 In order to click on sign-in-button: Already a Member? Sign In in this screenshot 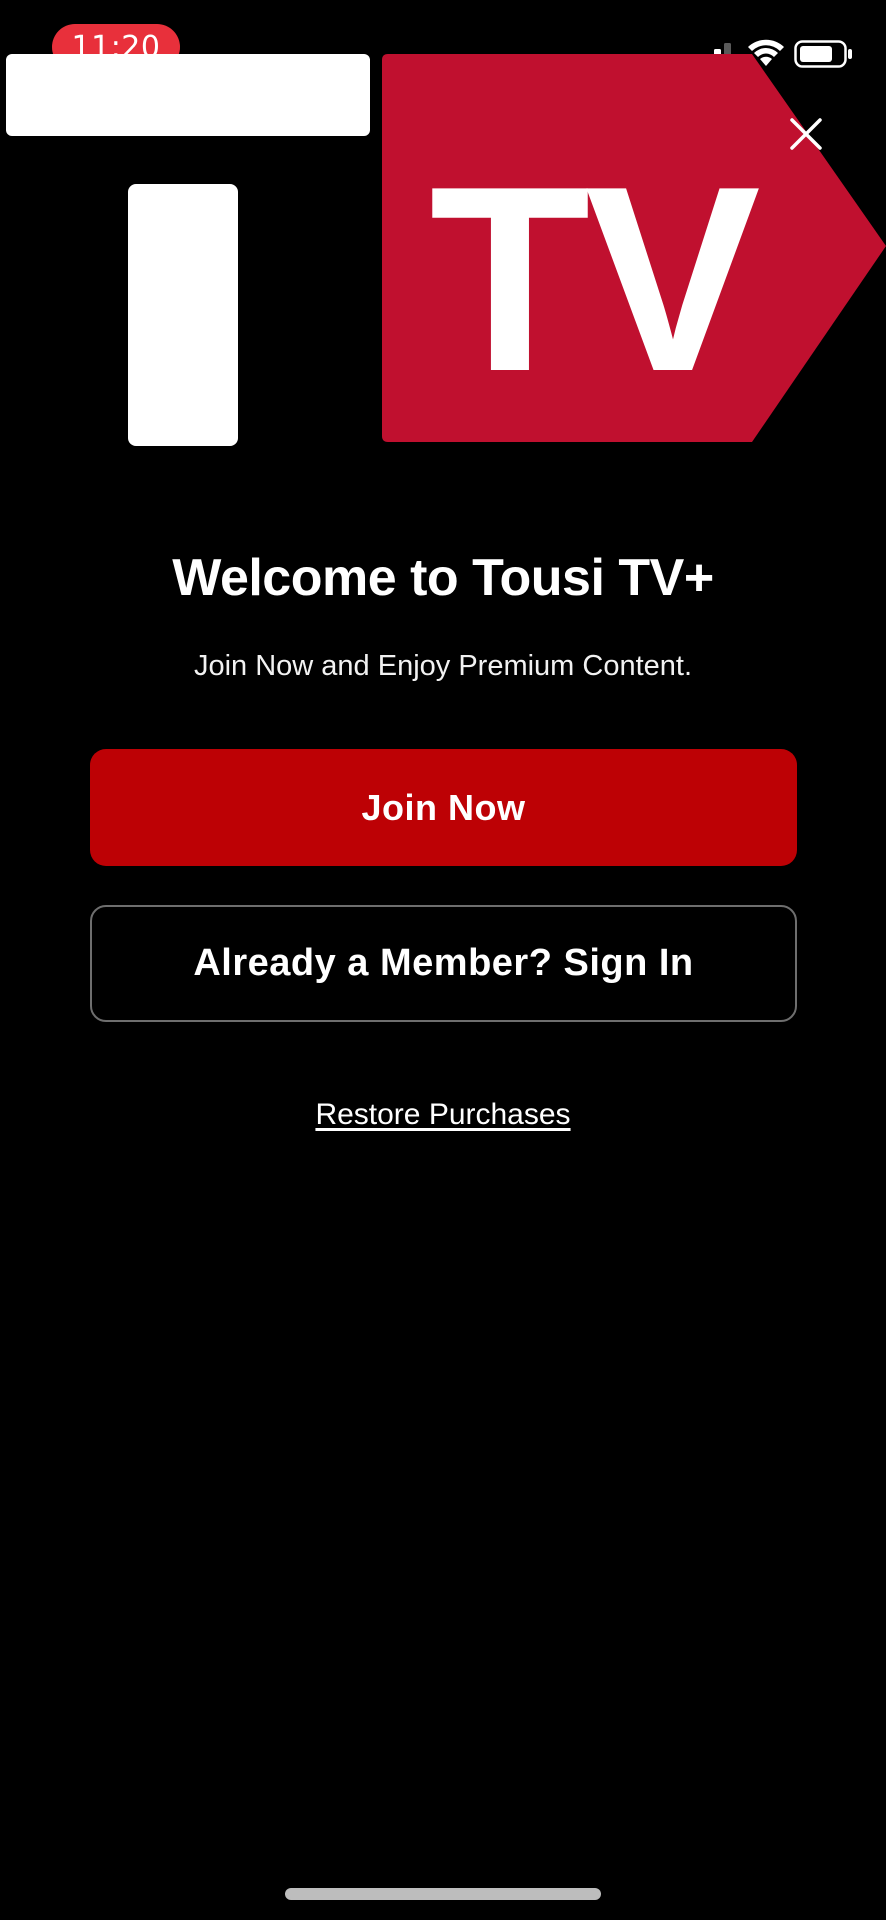, I will do `click(443, 963)`.